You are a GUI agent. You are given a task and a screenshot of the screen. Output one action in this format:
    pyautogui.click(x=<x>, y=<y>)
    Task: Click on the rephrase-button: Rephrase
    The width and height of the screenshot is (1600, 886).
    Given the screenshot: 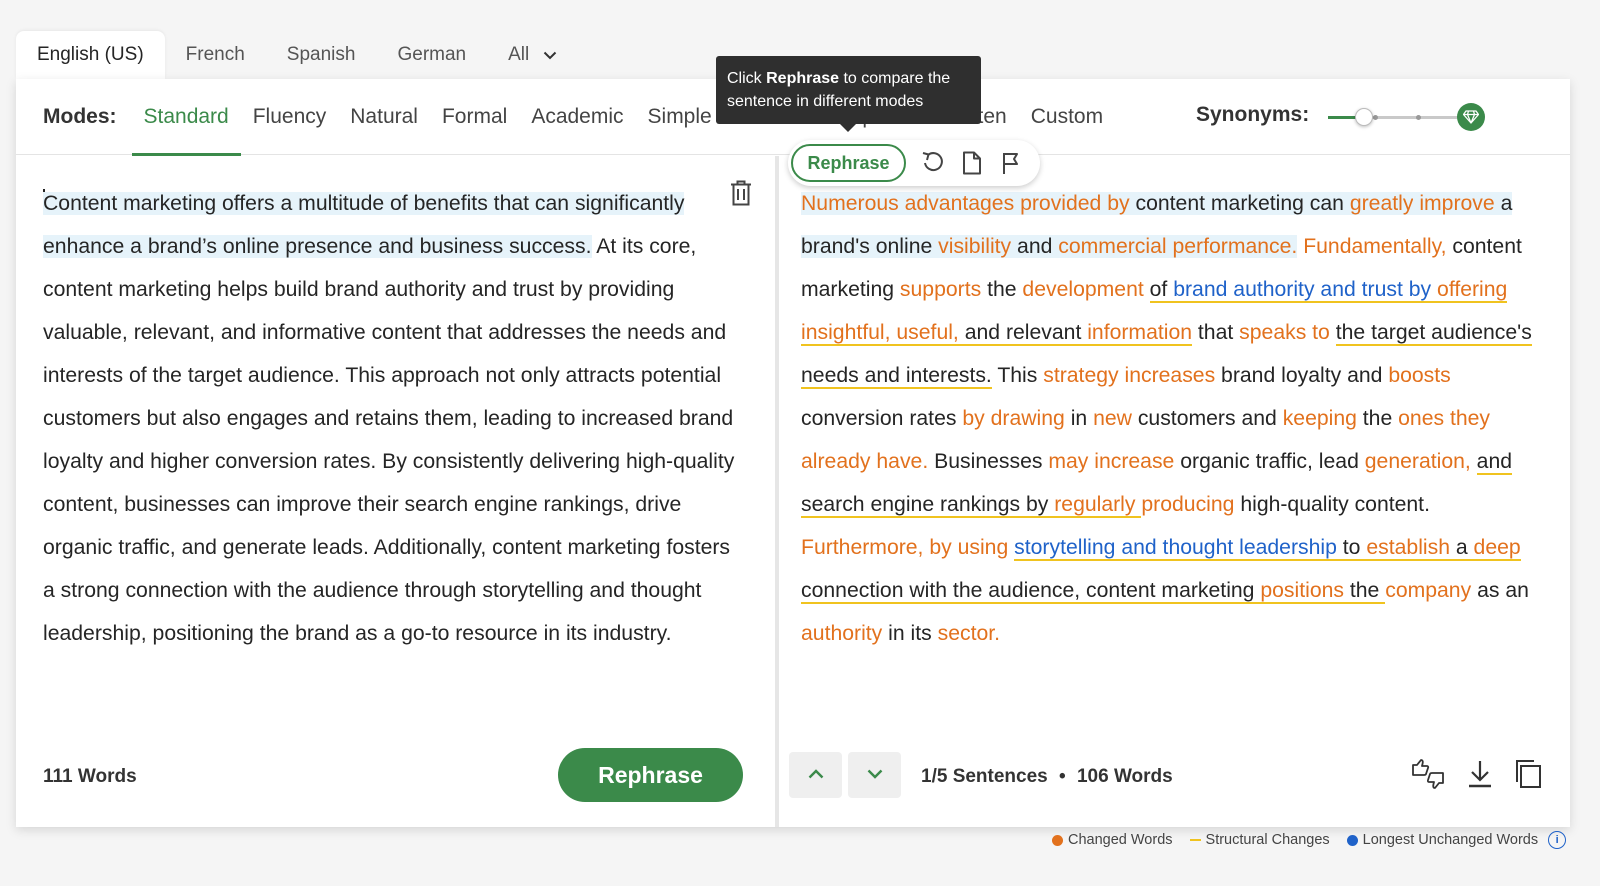 What is the action you would take?
    pyautogui.click(x=650, y=775)
    